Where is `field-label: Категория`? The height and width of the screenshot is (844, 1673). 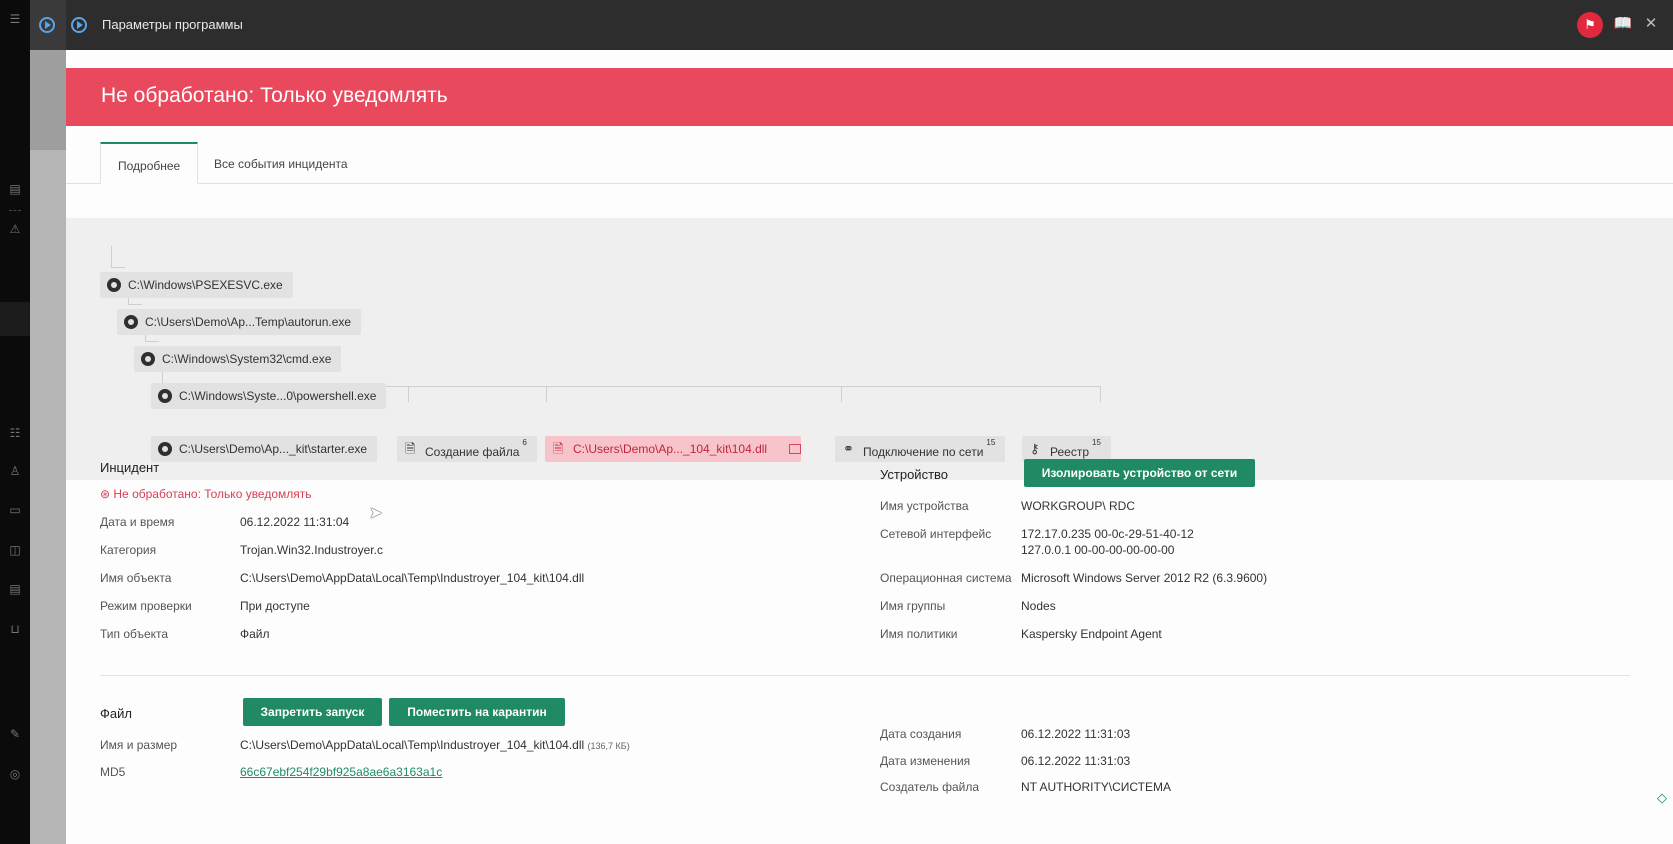
field-label: Категория is located at coordinates (128, 550).